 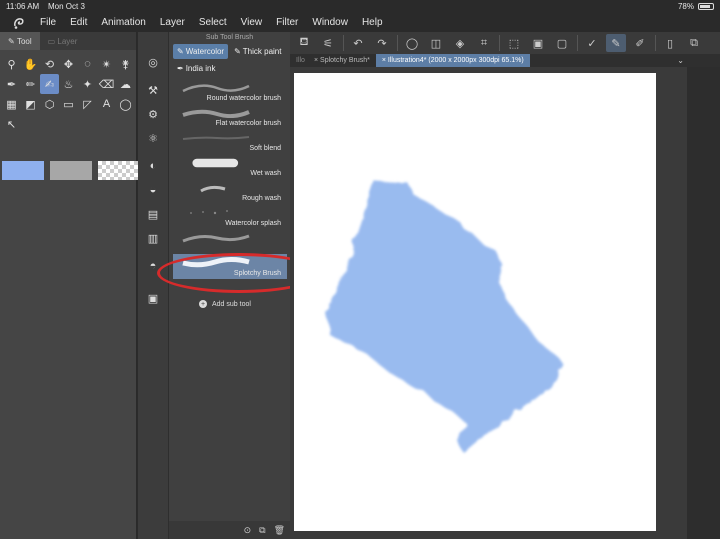 What do you see at coordinates (230, 216) in the screenshot?
I see `brush-watercolor-splash: Watercolor splash` at bounding box center [230, 216].